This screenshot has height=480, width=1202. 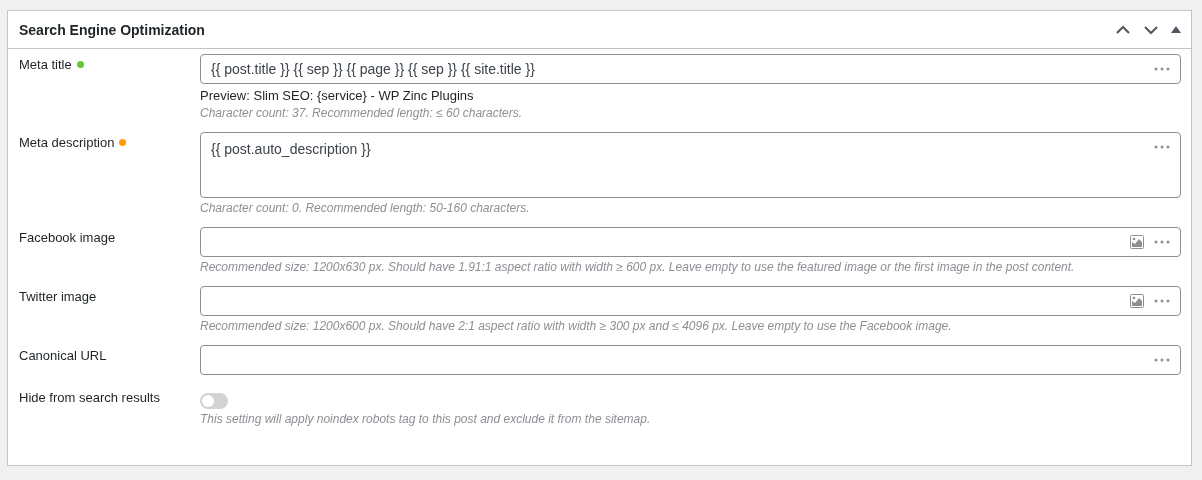 I want to click on help-text: Recommended size: 1200x630 px. Should have 1.91:1 aspect ratio with width ≥ 600 px. Leave empty to use the featured image or the first image in the post content., so click(x=638, y=267).